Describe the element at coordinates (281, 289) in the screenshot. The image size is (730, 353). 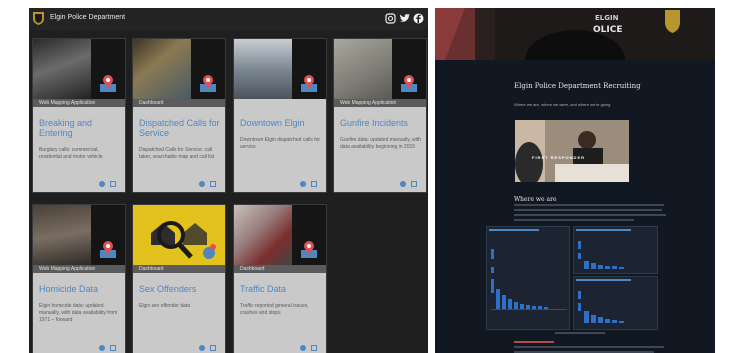
I see `card-title: Traffic Data` at that location.